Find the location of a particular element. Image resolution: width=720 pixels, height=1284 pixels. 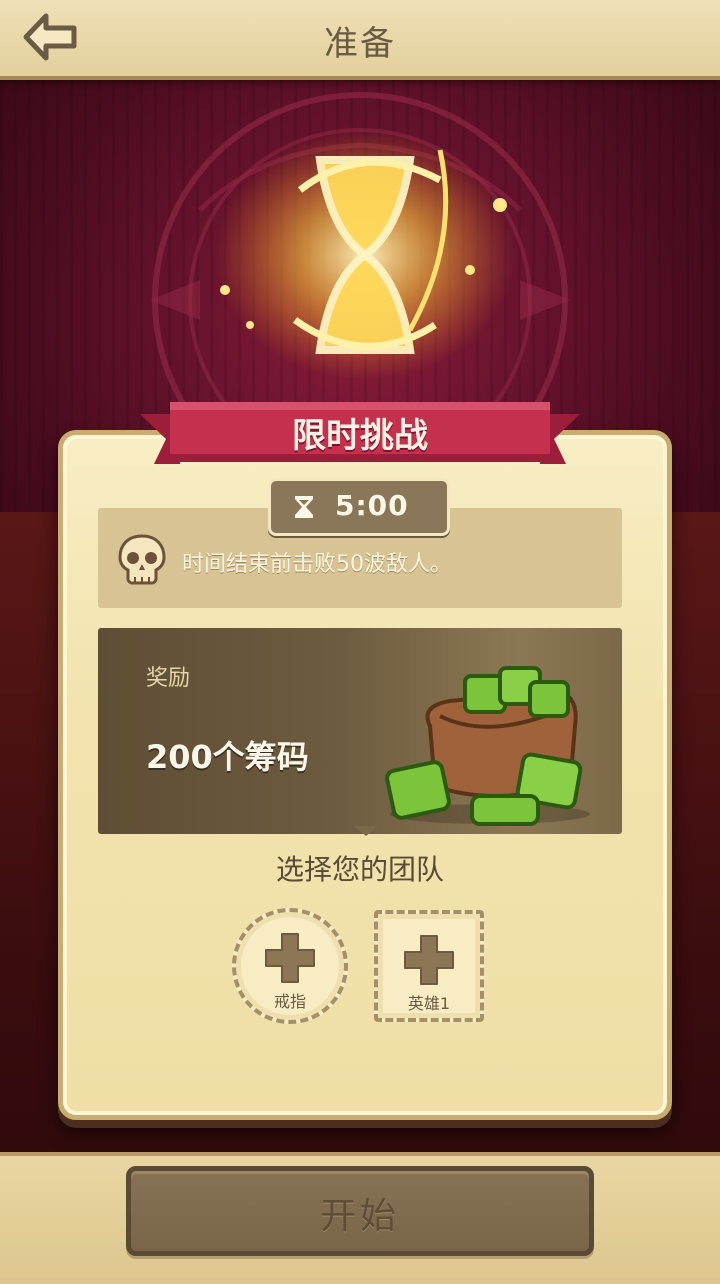

skull-icon is located at coordinates (142, 559).